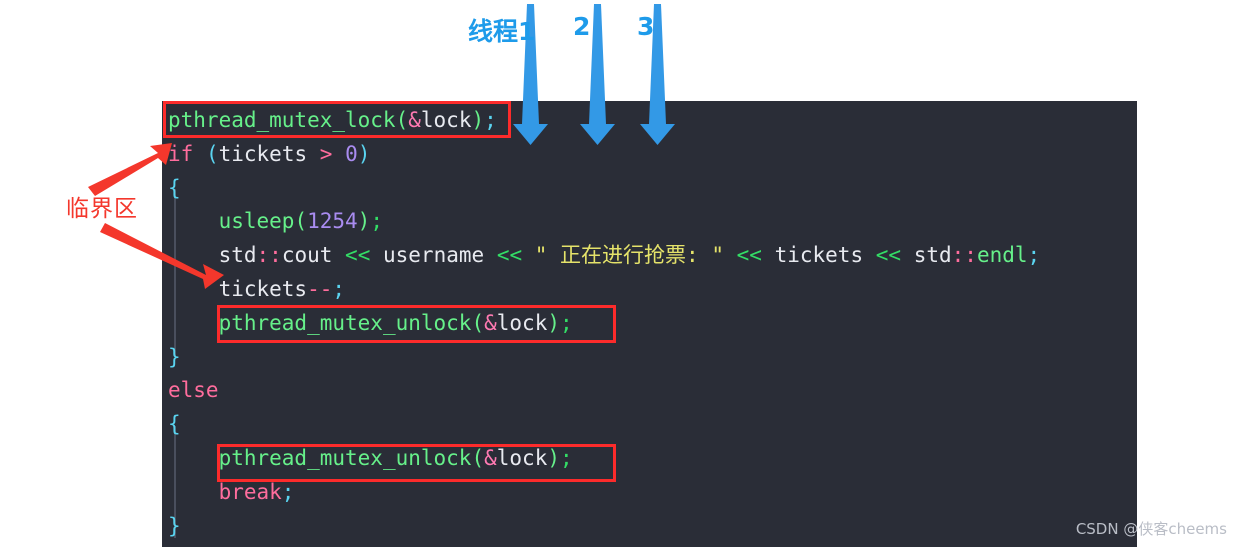 The height and width of the screenshot is (547, 1239). I want to click on code-line-12: break;, so click(604, 493).